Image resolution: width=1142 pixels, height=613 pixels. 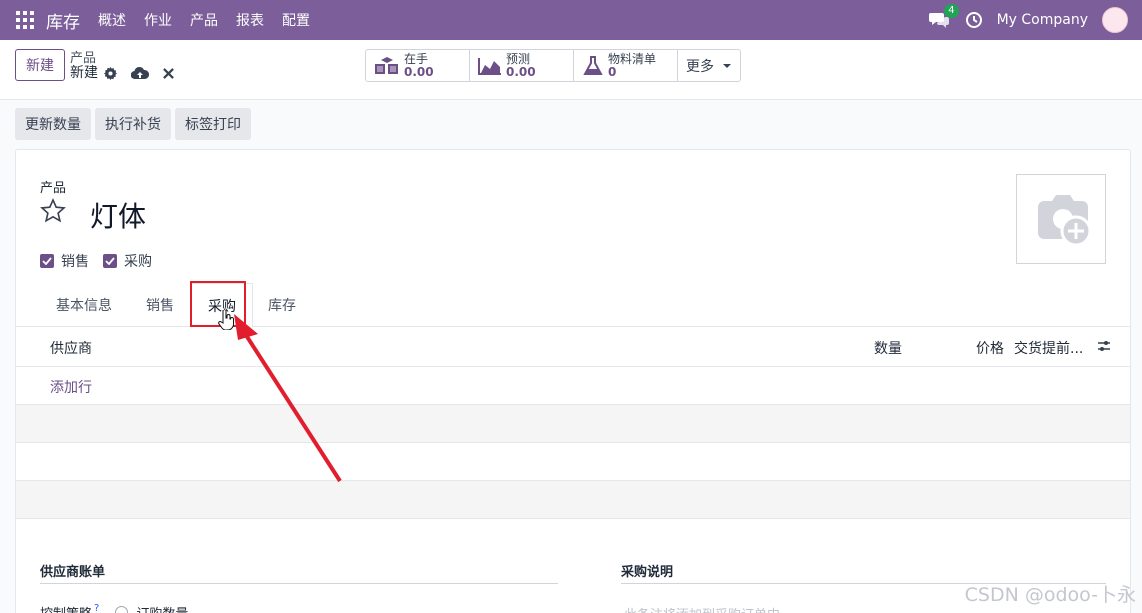 I want to click on breadcrumb-current: 新建, so click(x=84, y=73).